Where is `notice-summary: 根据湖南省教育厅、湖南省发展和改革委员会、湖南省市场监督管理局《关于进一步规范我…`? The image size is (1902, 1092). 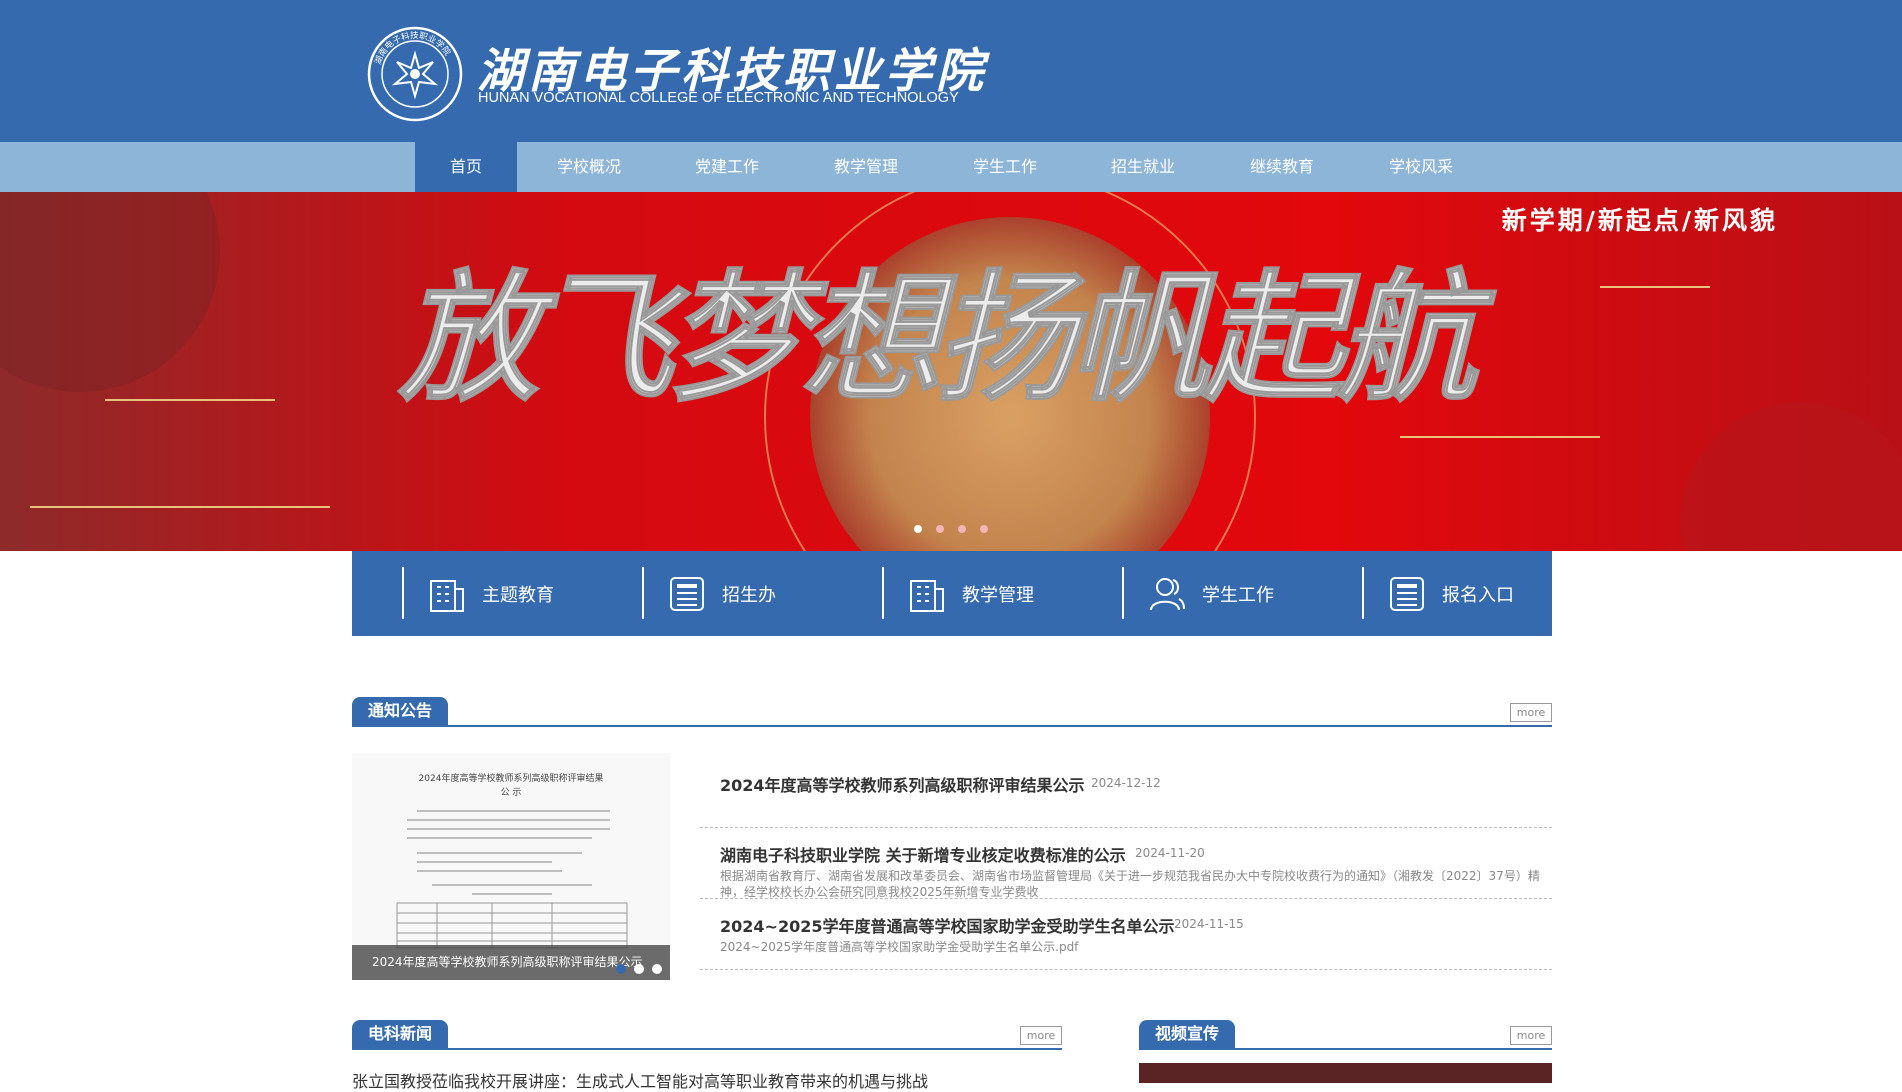
notice-summary: 根据湖南省教育厅、湖南省发展和改革委员会、湖南省市场监督管理局《关于进一步规范我… is located at coordinates (1130, 884).